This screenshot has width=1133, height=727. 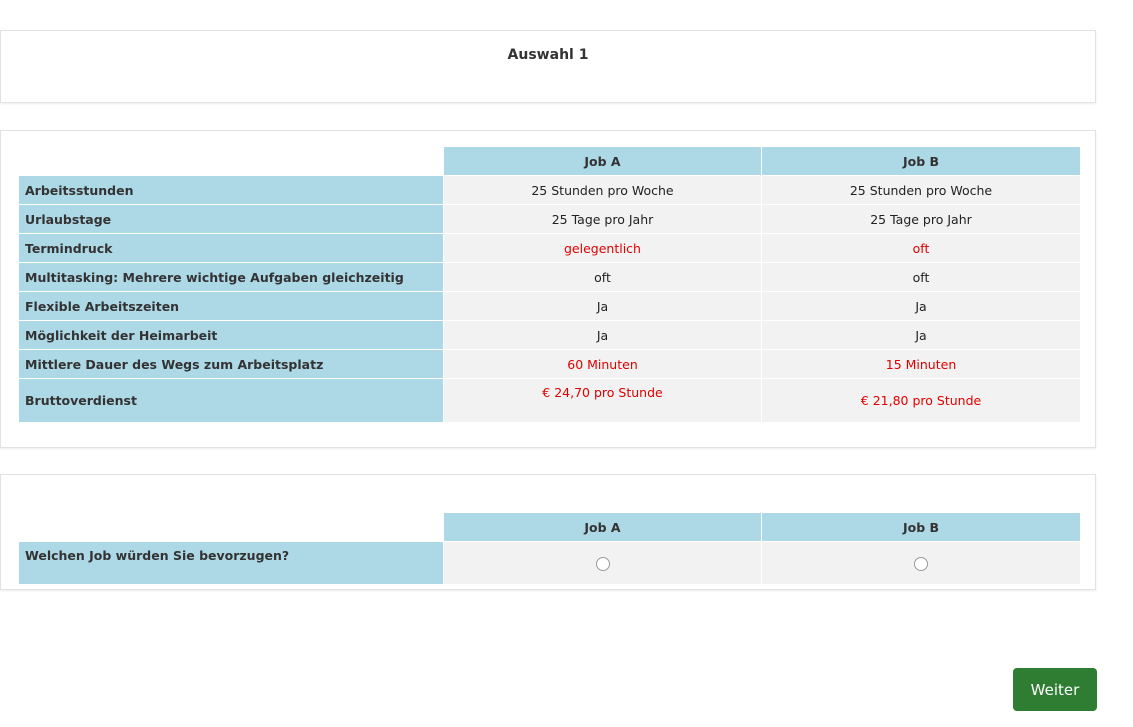 I want to click on table-row: Flexible Arbeitszeiten Ja Ja, so click(x=549, y=306).